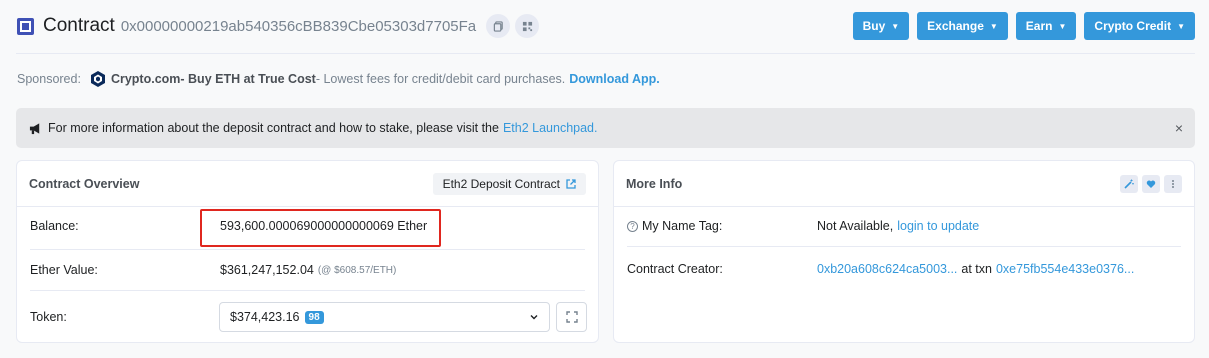 Image resolution: width=1209 pixels, height=358 pixels. What do you see at coordinates (320, 228) in the screenshot?
I see `balance-highlight-box` at bounding box center [320, 228].